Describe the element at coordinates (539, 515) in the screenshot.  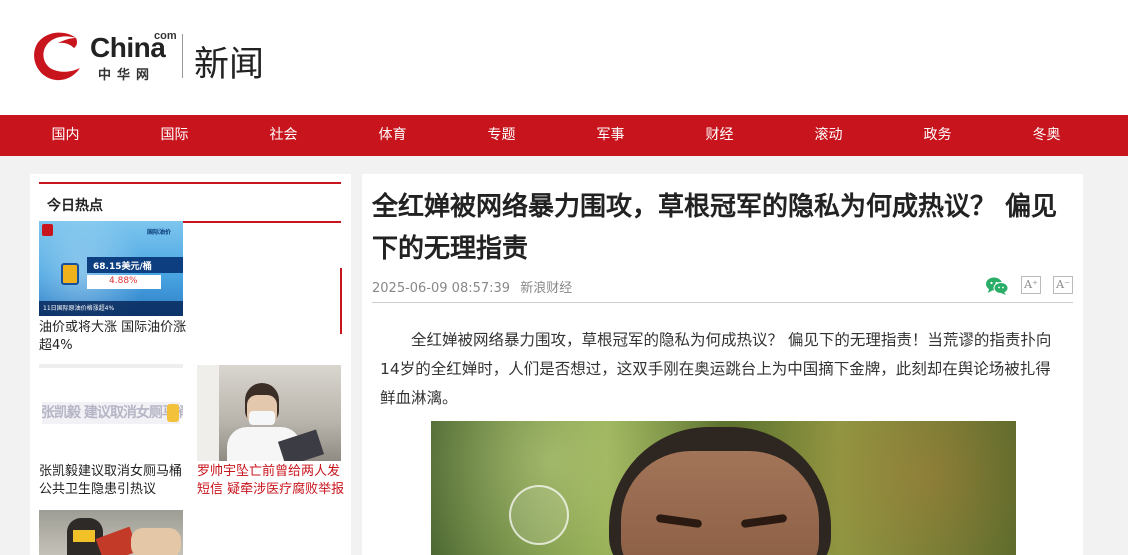
I see `bokeh-circle` at that location.